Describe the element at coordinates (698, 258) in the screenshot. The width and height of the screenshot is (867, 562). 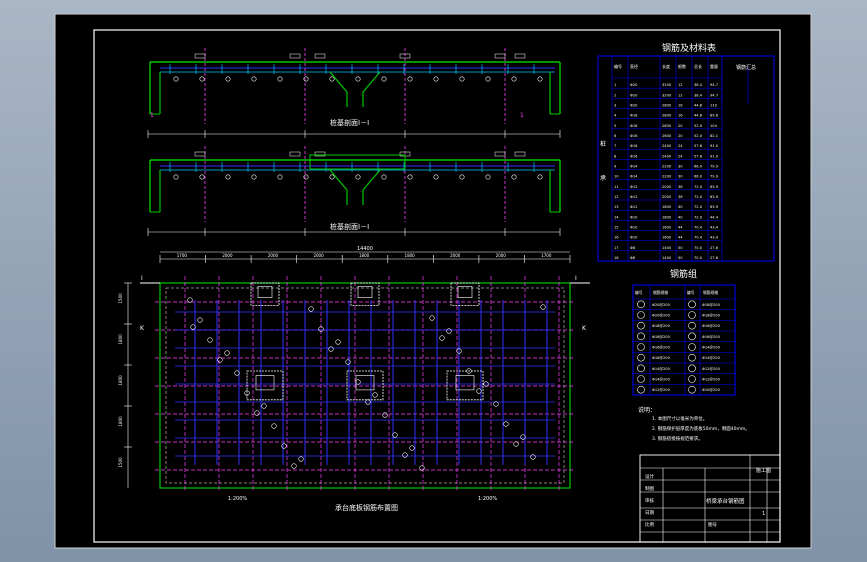
I see `table-cell: 70.0` at that location.